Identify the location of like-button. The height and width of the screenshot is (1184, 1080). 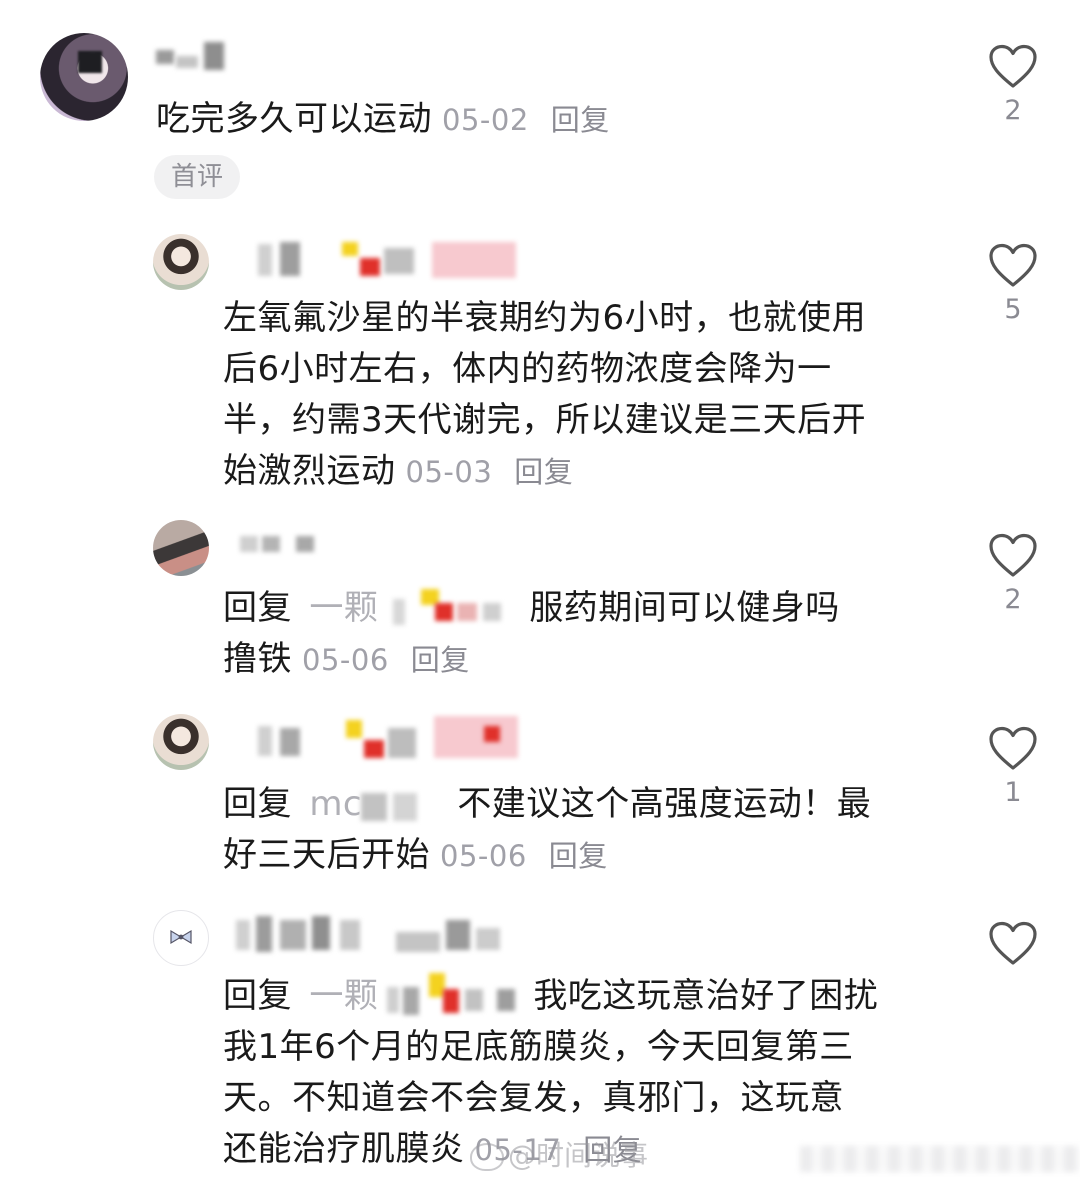
(1013, 946).